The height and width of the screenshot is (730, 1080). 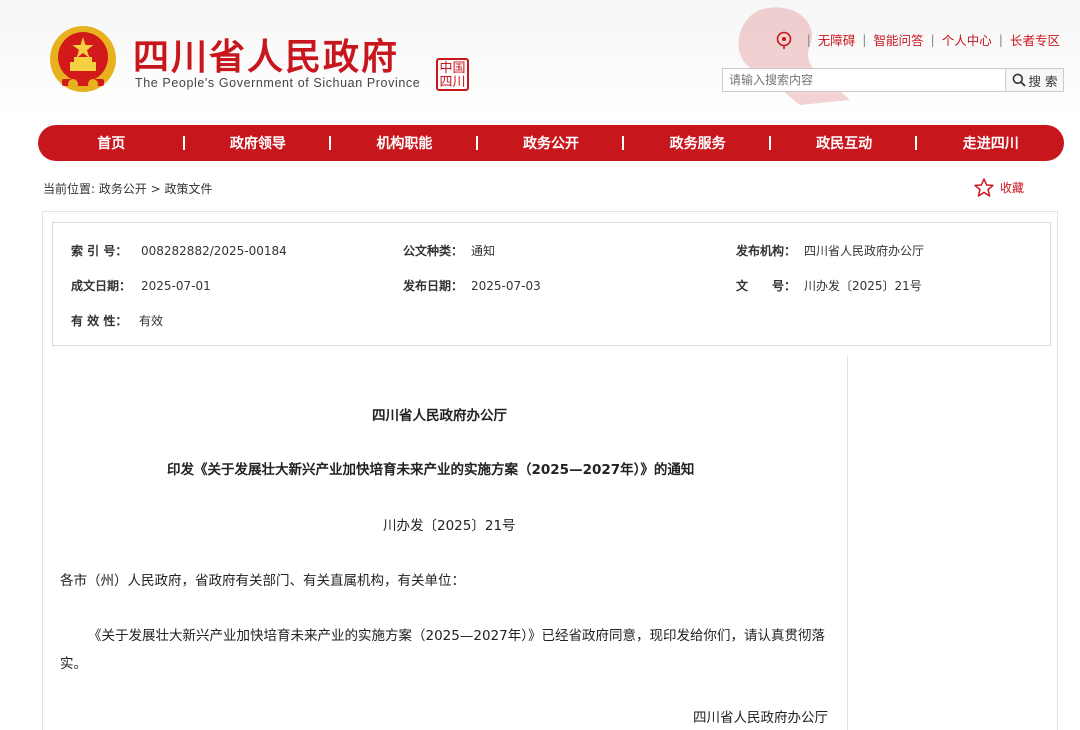 What do you see at coordinates (506, 286) in the screenshot?
I see `meta-published-value: 2025-07-03` at bounding box center [506, 286].